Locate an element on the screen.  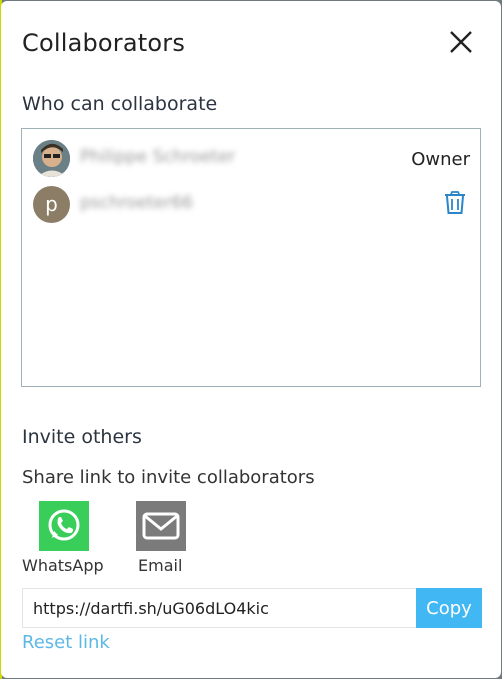
email-button is located at coordinates (161, 526).